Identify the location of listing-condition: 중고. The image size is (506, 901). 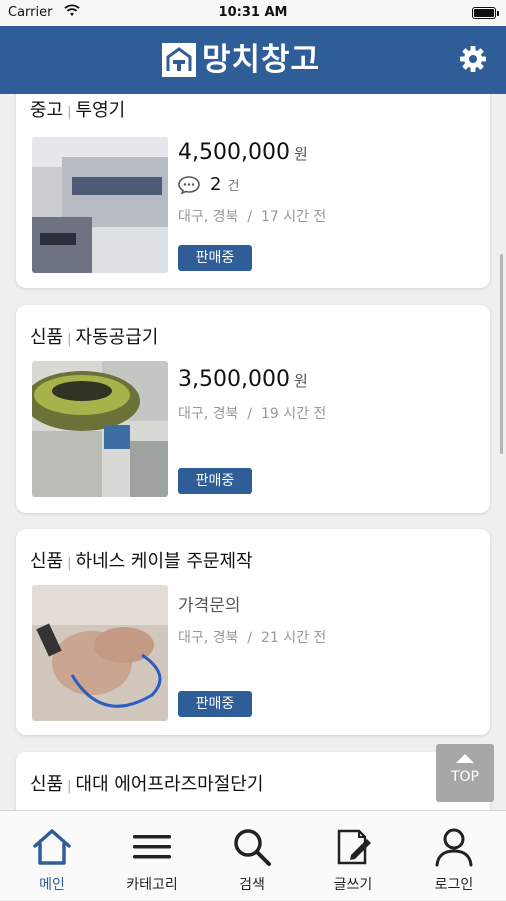
(46, 110).